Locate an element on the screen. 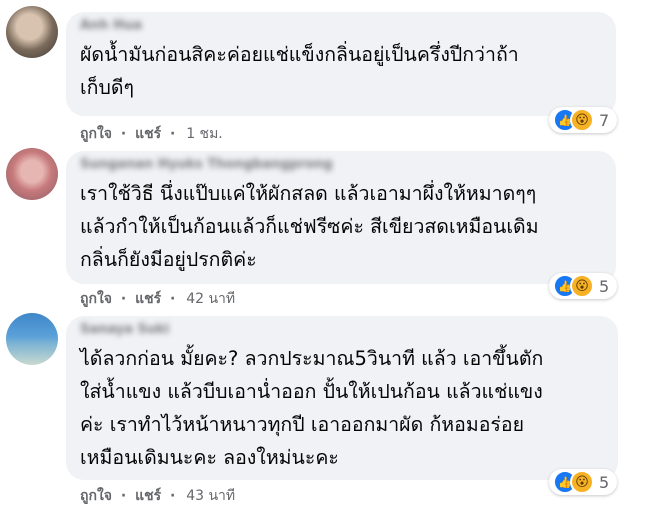 Image resolution: width=668 pixels, height=515 pixels. author-name: Sanaya Suki is located at coordinates (342, 330).